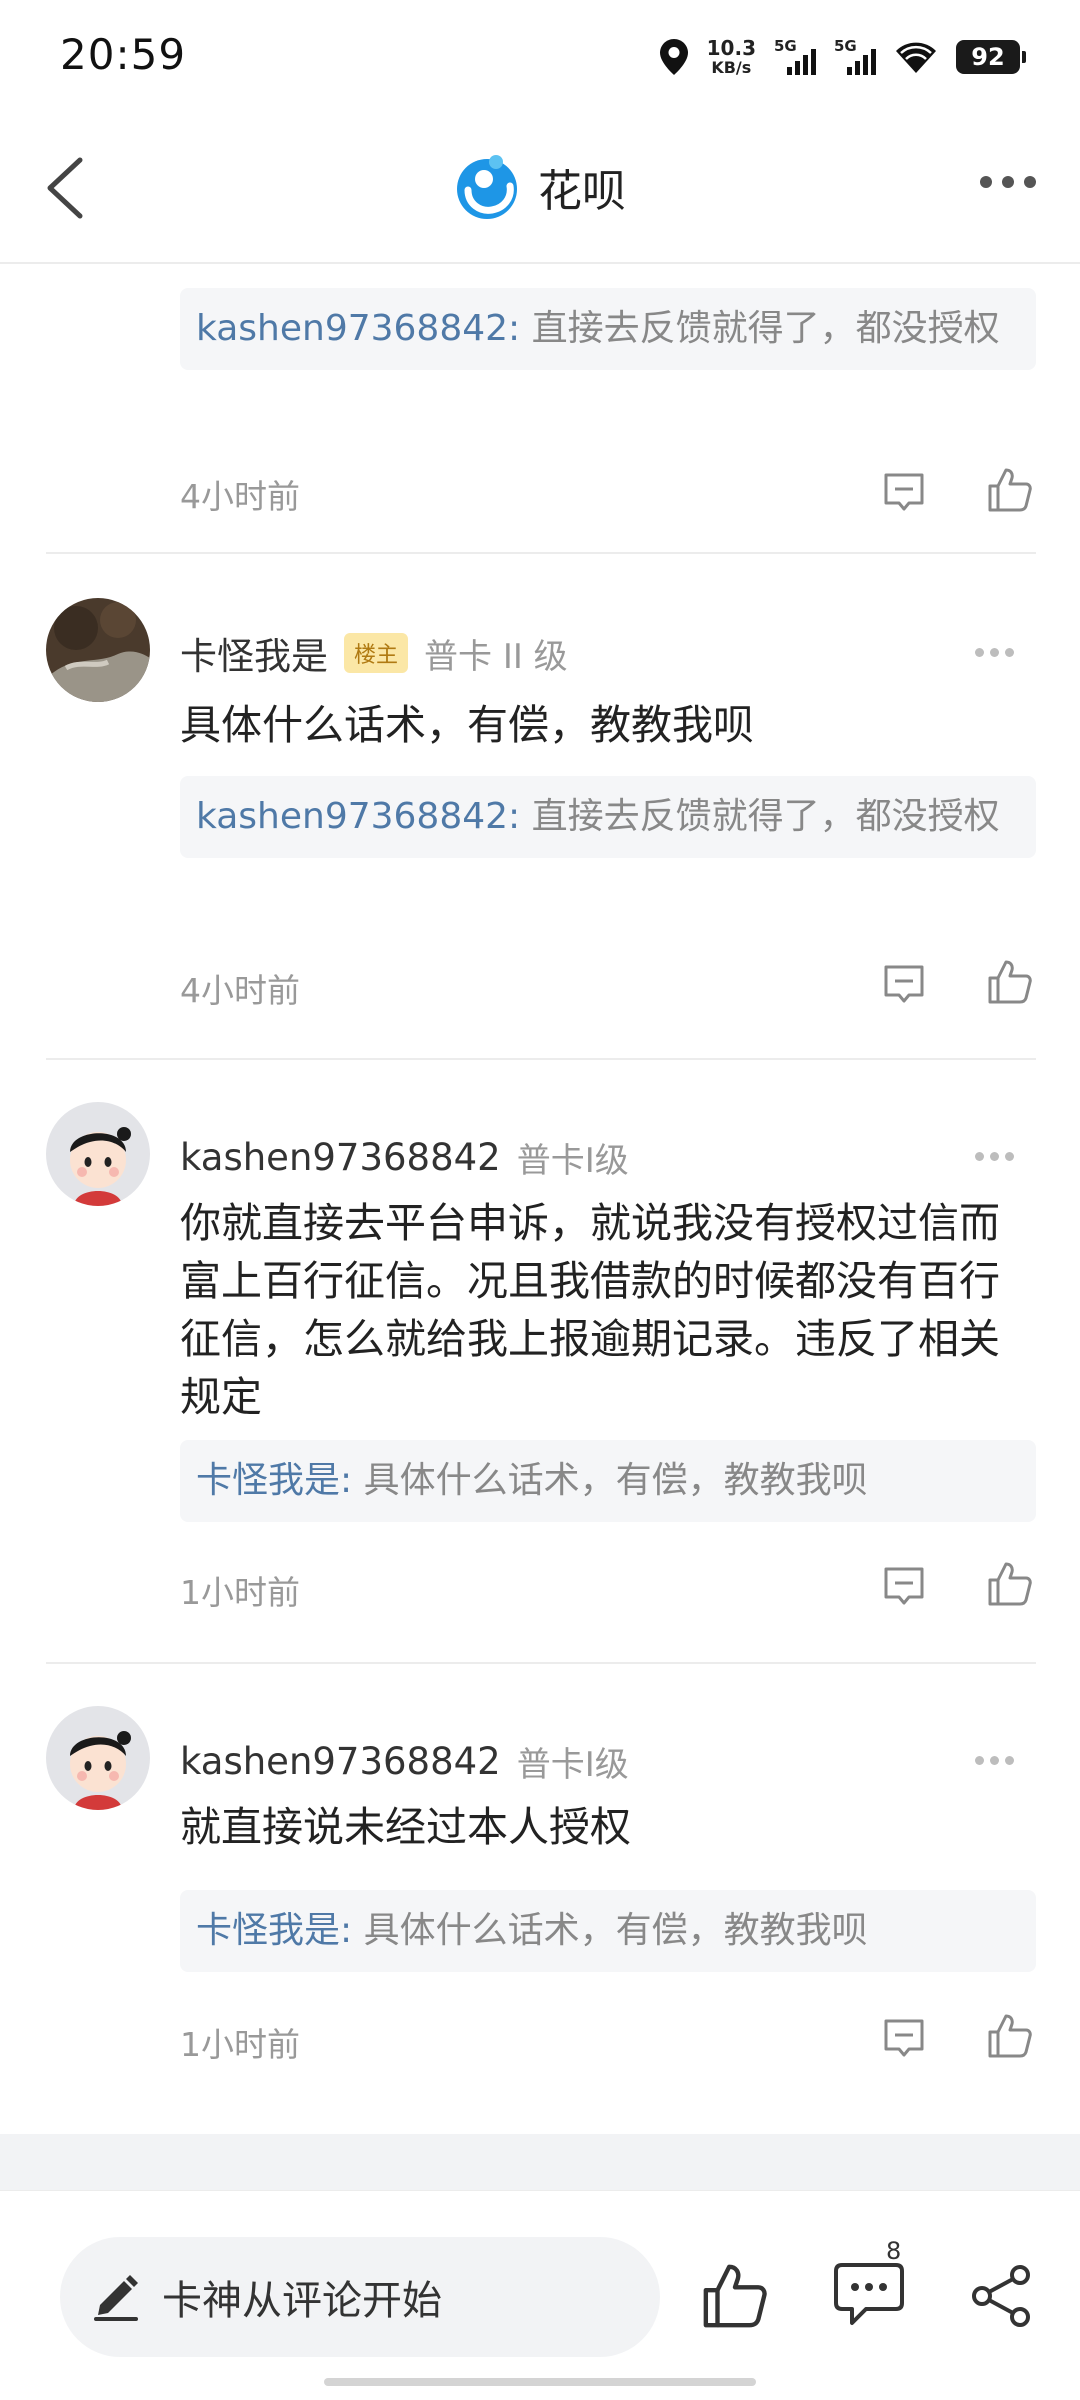  What do you see at coordinates (1008, 182) in the screenshot?
I see `more-horizontal-icon` at bounding box center [1008, 182].